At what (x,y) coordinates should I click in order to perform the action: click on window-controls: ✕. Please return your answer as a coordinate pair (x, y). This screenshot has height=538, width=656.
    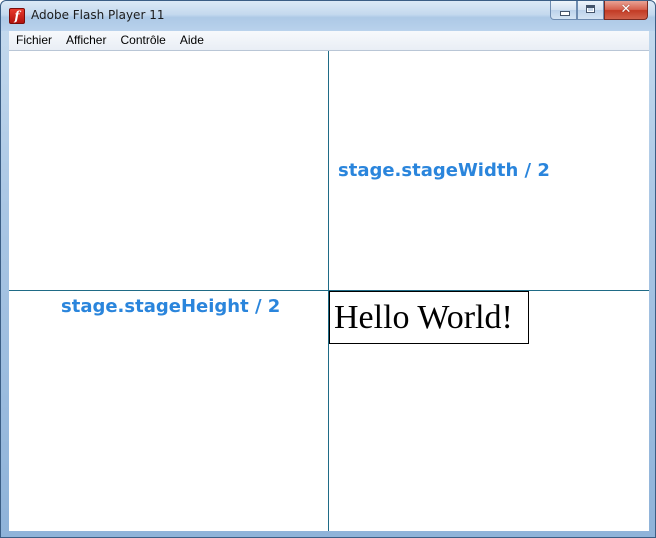
    Looking at the image, I should click on (599, 11).